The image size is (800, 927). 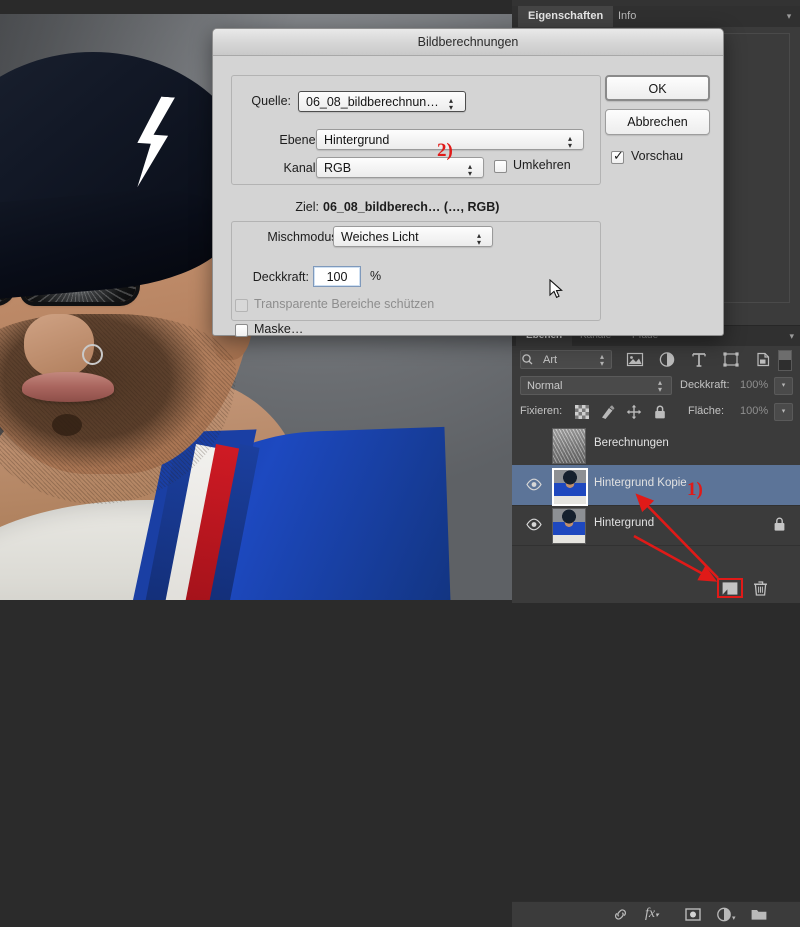 I want to click on photo-soul-patch, so click(x=67, y=425).